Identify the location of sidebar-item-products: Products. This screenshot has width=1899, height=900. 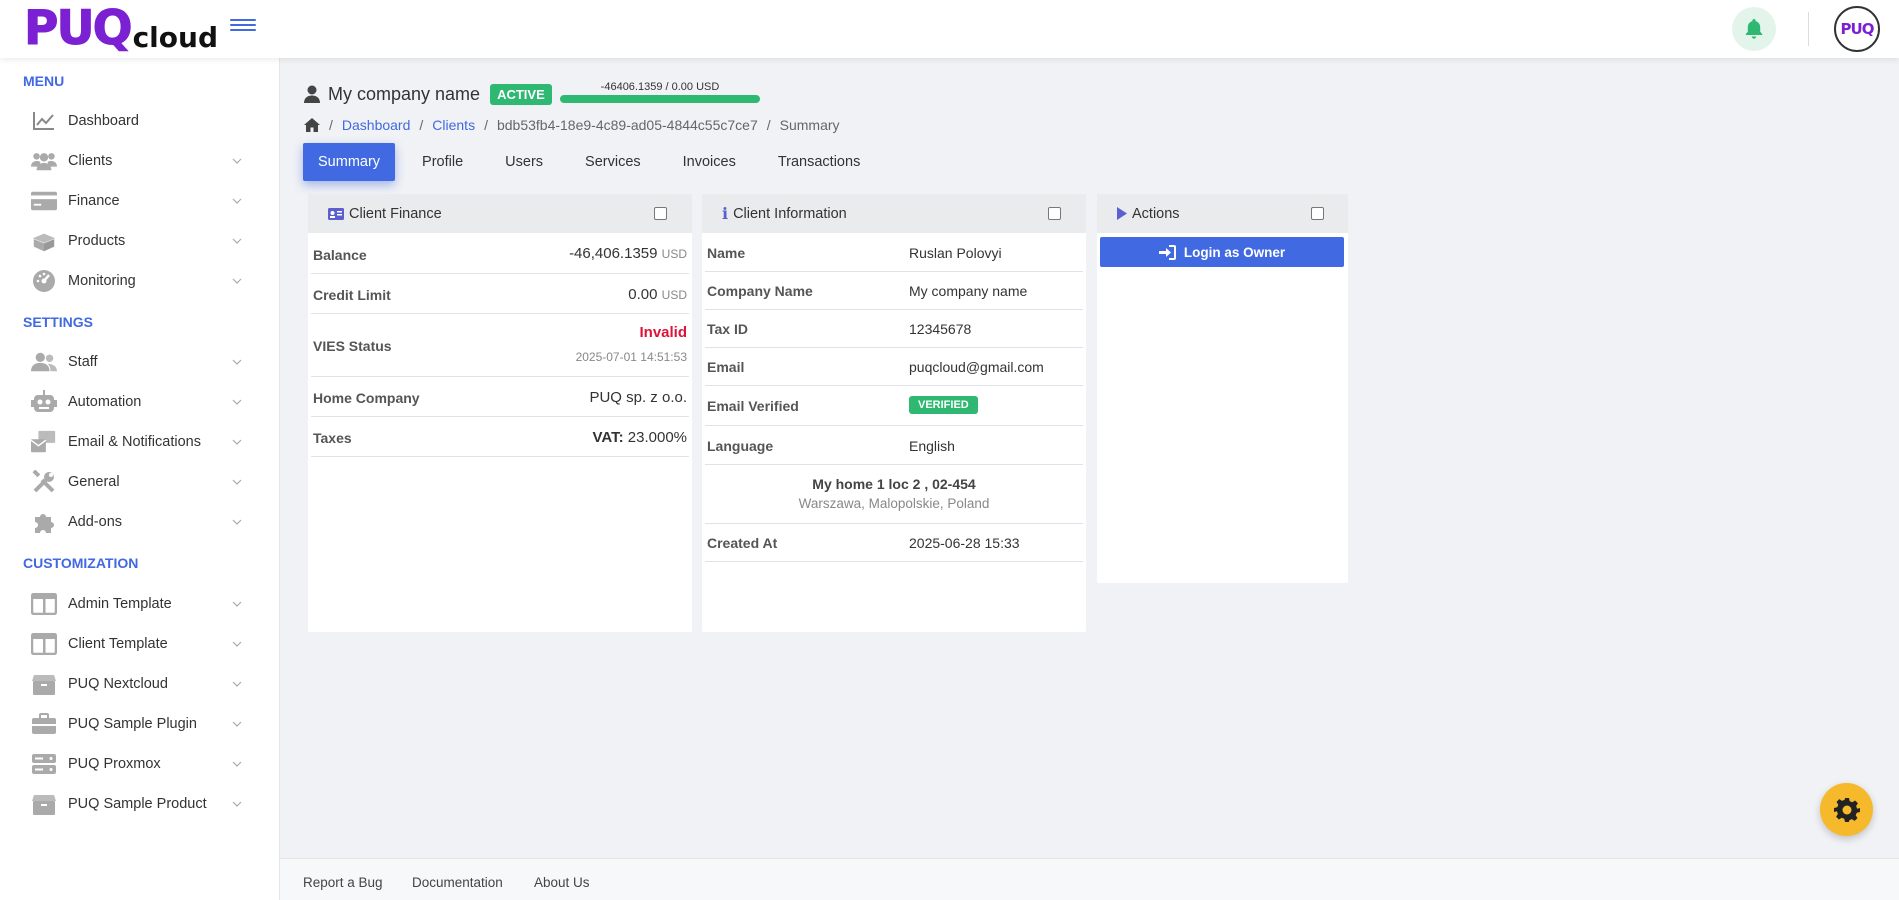
(140, 241).